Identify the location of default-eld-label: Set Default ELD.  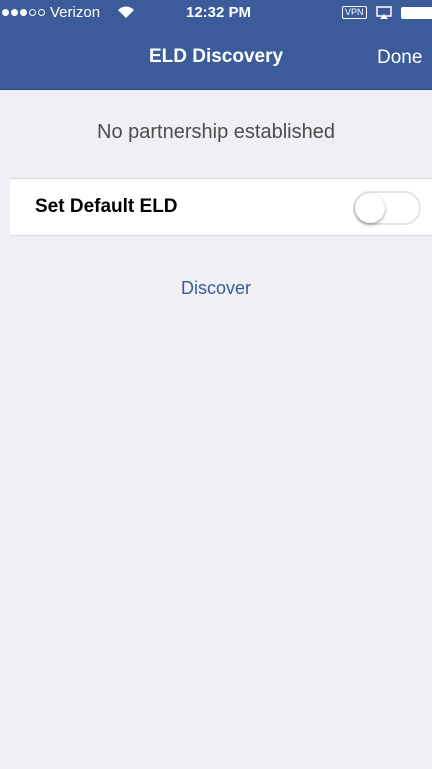
(106, 206).